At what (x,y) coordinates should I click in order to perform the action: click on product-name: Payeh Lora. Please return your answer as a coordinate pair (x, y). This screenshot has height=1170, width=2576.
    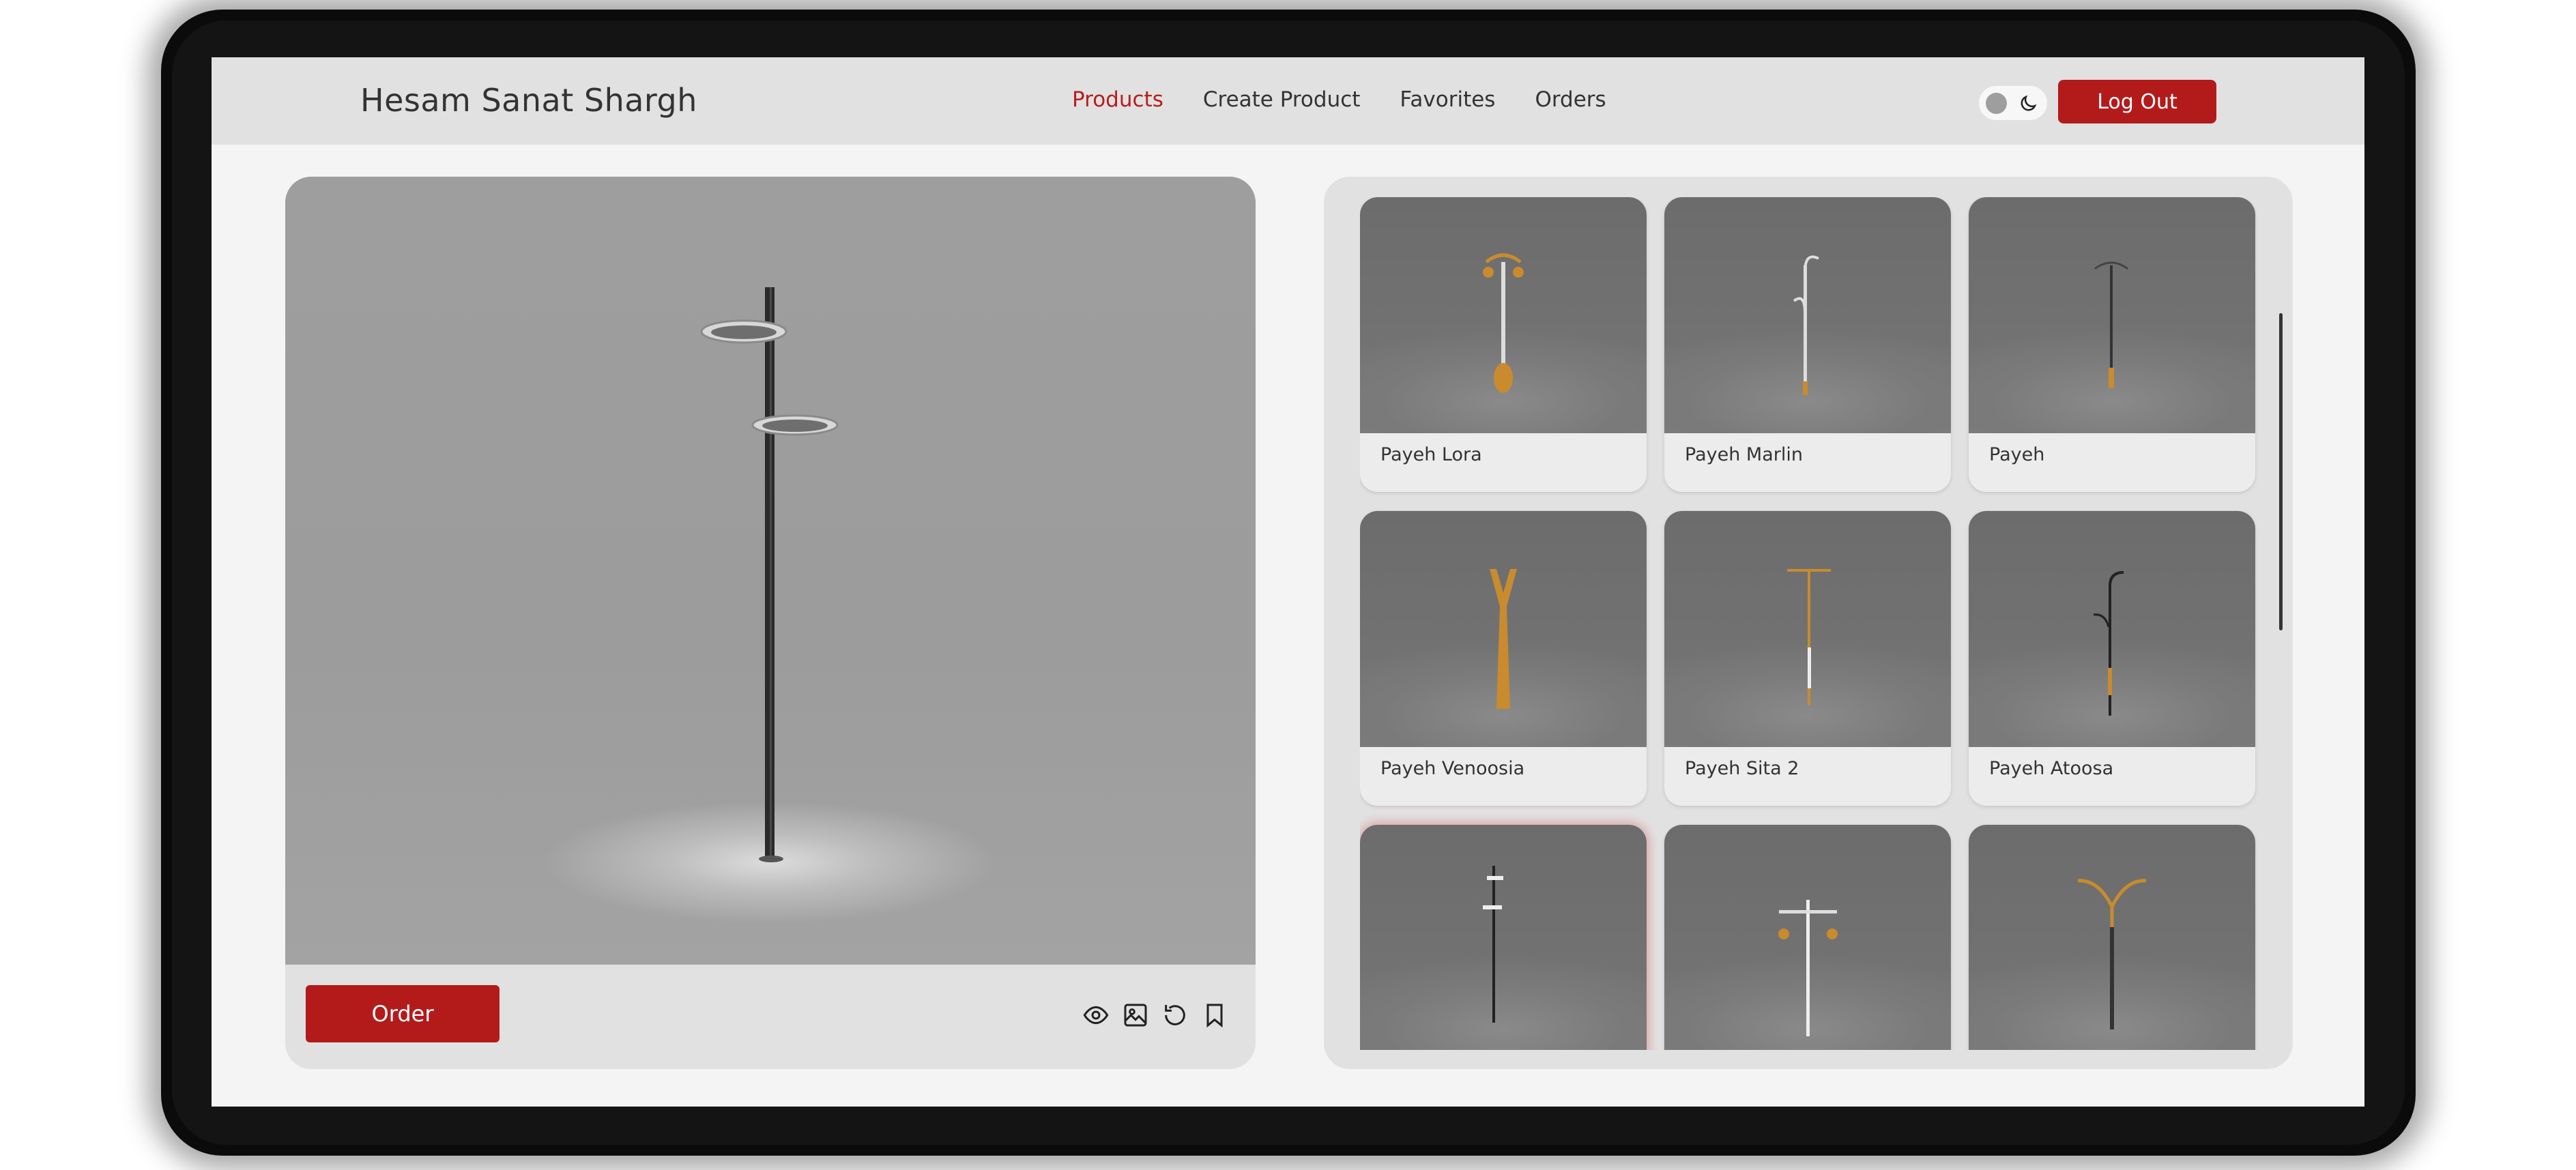
    Looking at the image, I should click on (1431, 454).